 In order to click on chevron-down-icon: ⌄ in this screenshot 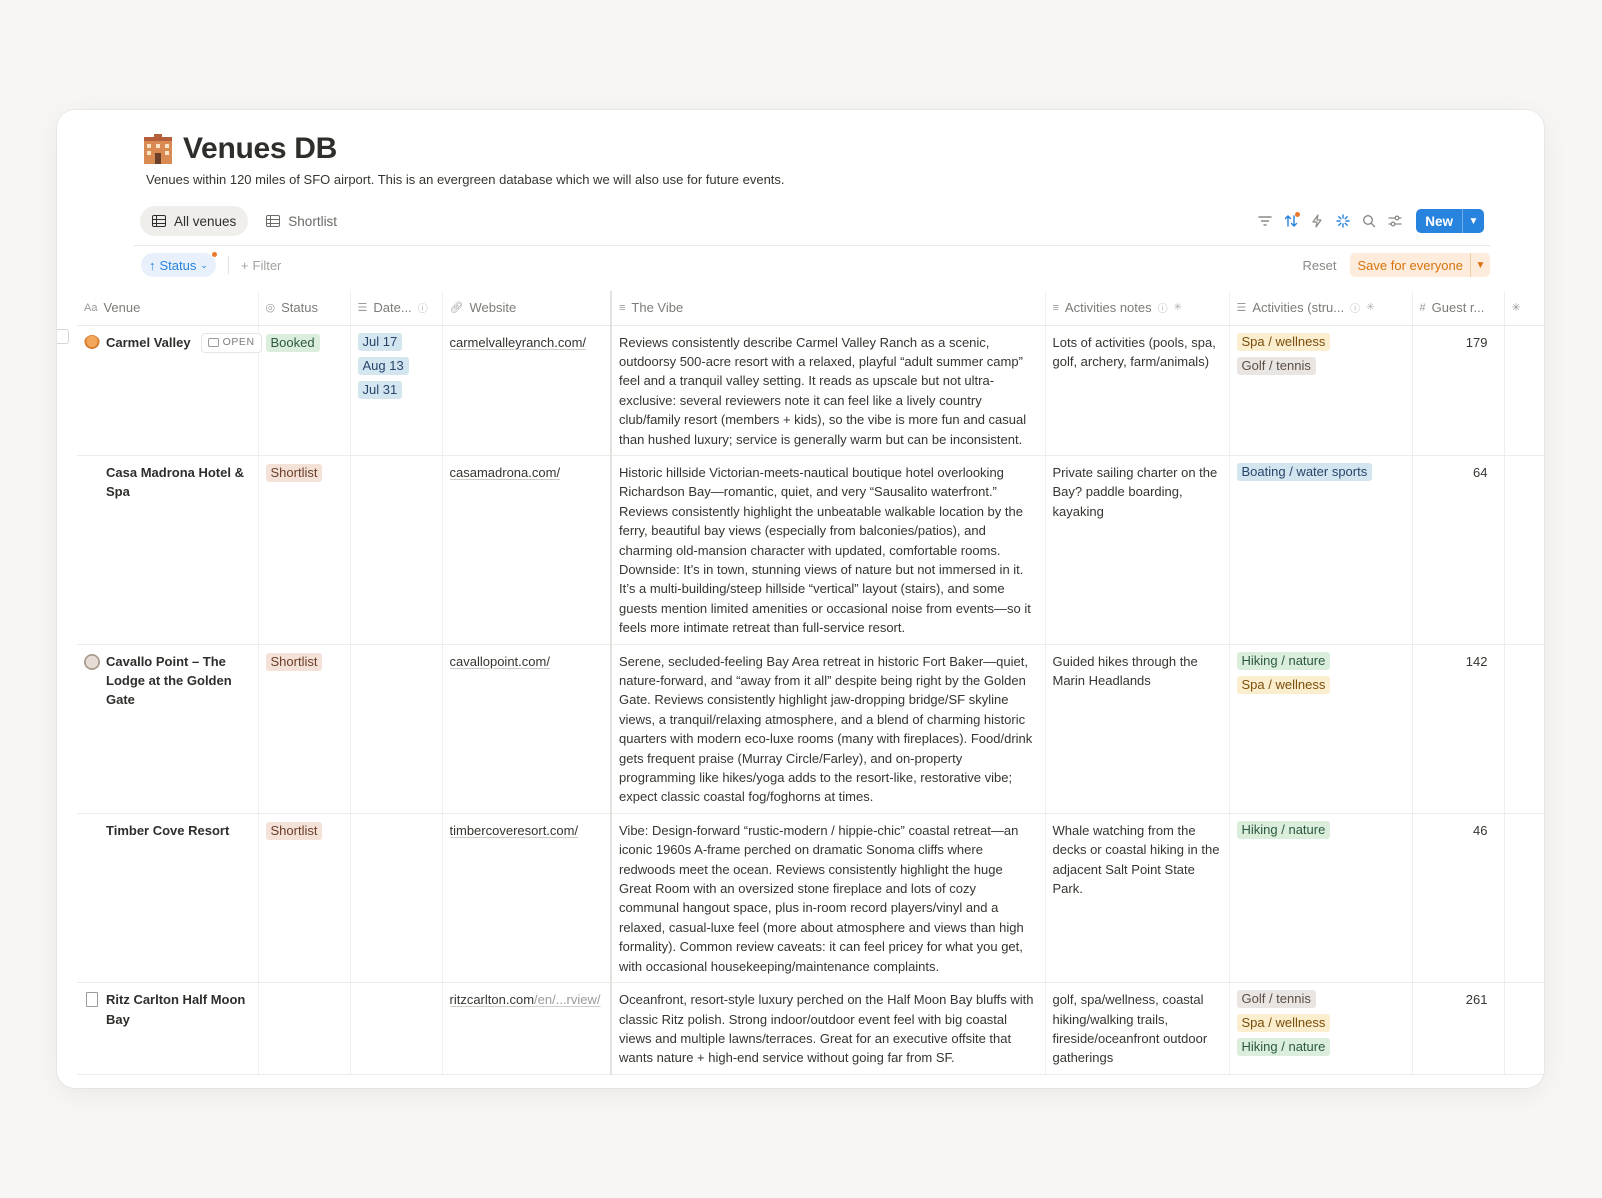, I will do `click(204, 264)`.